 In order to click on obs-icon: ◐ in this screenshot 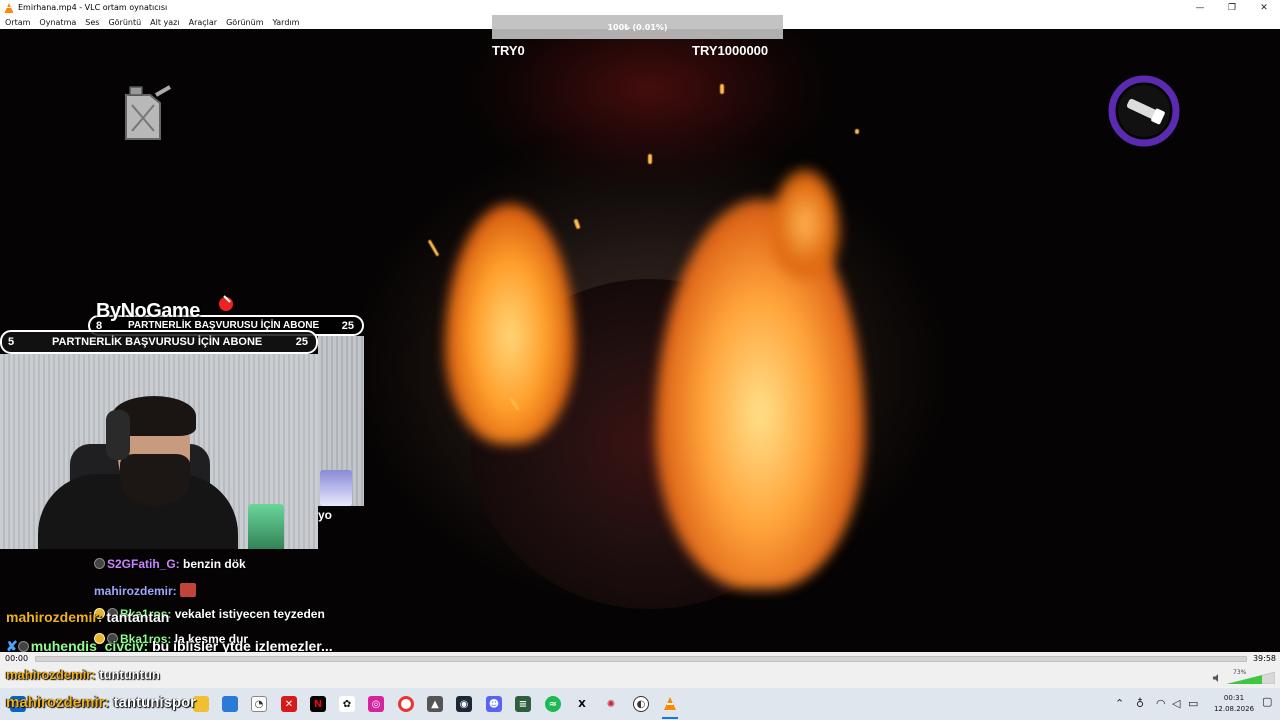, I will do `click(641, 704)`.